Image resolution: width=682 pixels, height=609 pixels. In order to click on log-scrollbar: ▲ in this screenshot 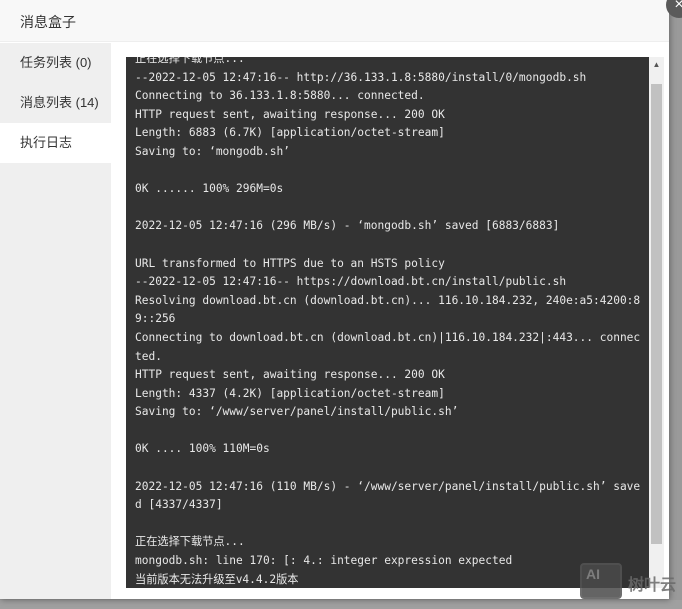, I will do `click(656, 322)`.